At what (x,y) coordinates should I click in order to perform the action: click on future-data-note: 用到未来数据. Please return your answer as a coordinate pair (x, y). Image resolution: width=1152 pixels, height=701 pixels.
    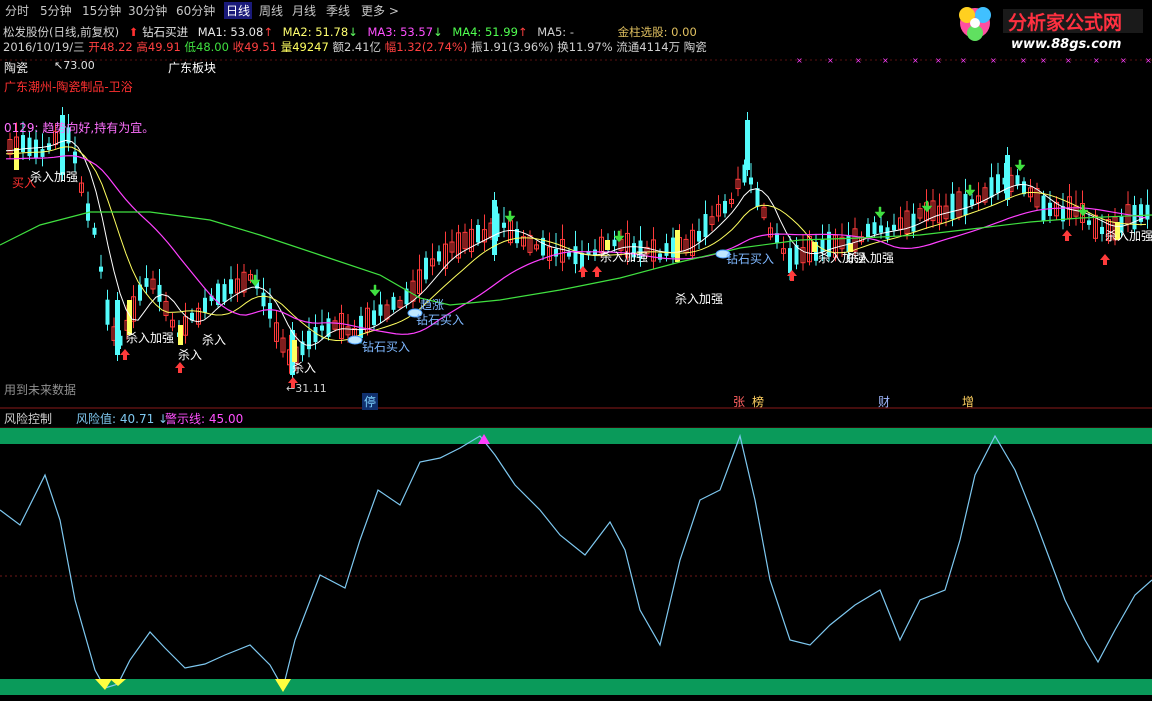
    Looking at the image, I should click on (40, 390).